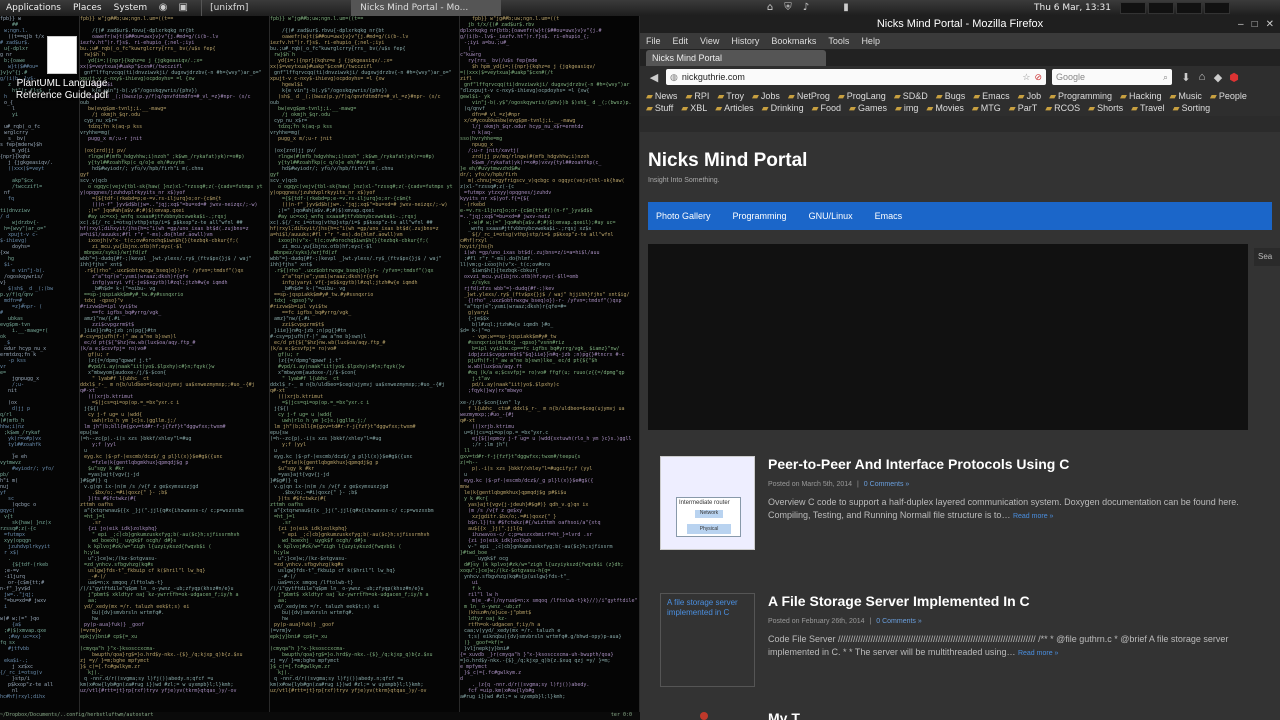 Image resolution: width=1280 pixels, height=720 pixels. Describe the element at coordinates (1186, 77) in the screenshot. I see `download-icon: ⬇` at that location.